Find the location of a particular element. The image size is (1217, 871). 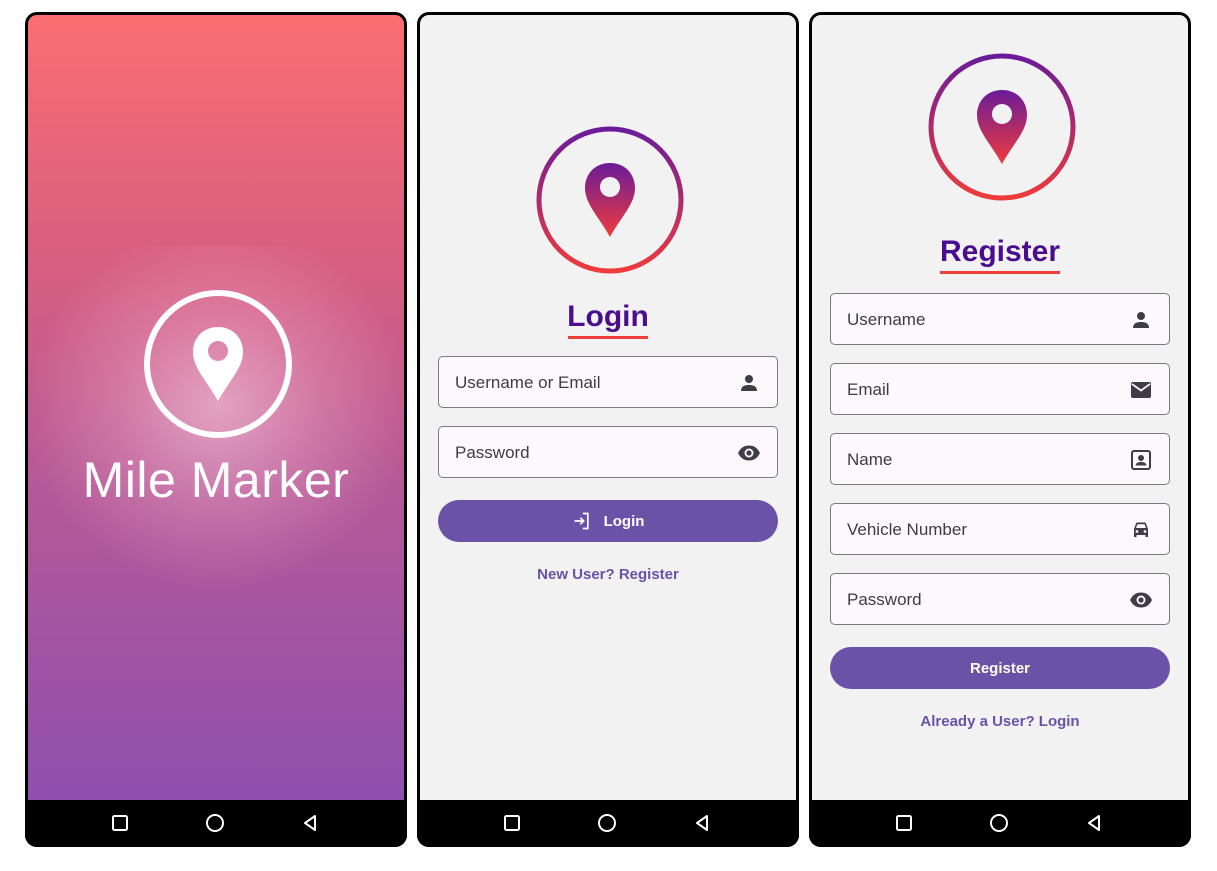

login-button: Login is located at coordinates (608, 521).